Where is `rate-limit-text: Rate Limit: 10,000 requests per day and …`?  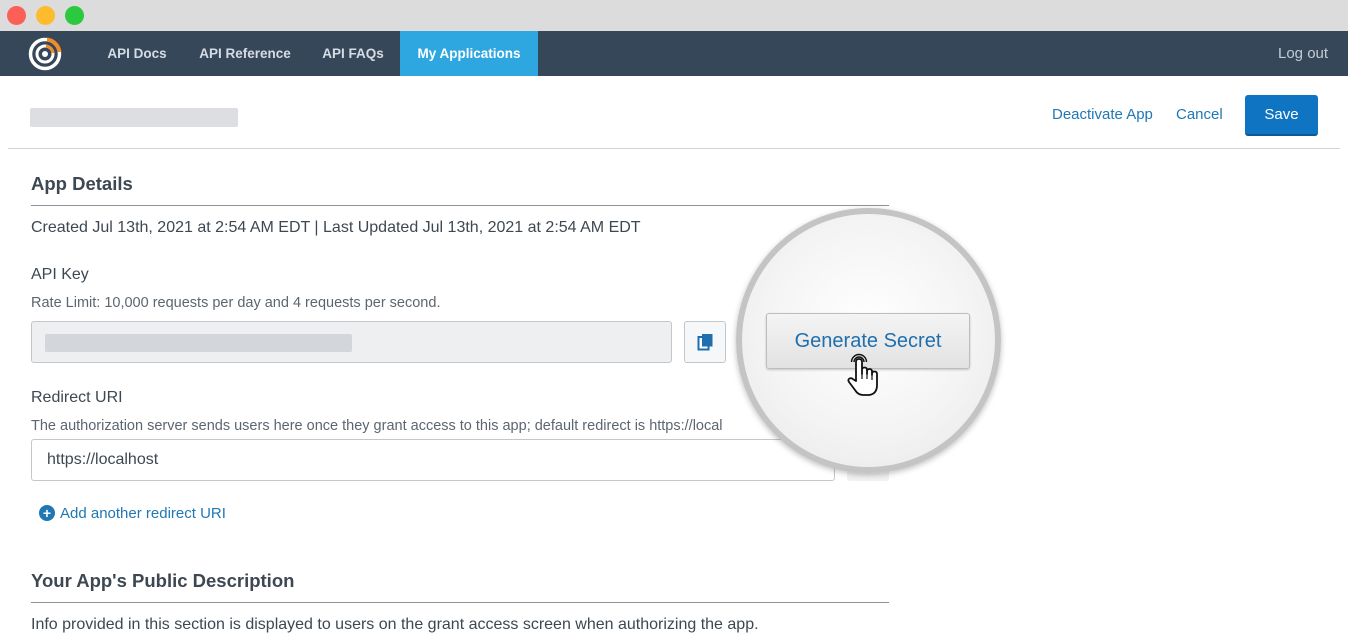
rate-limit-text: Rate Limit: 10,000 requests per day and … is located at coordinates (236, 303).